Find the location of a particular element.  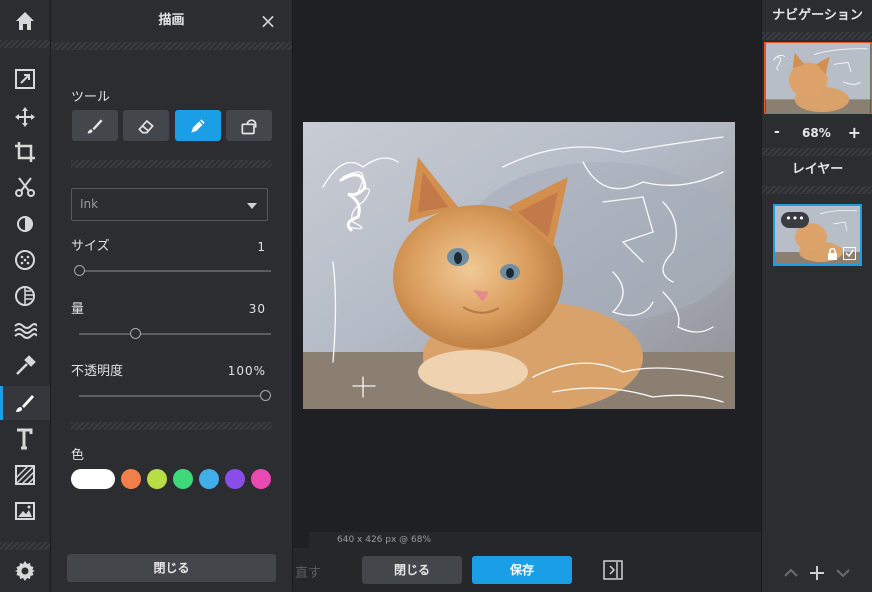

opacity-value: 100% is located at coordinates (246, 371).